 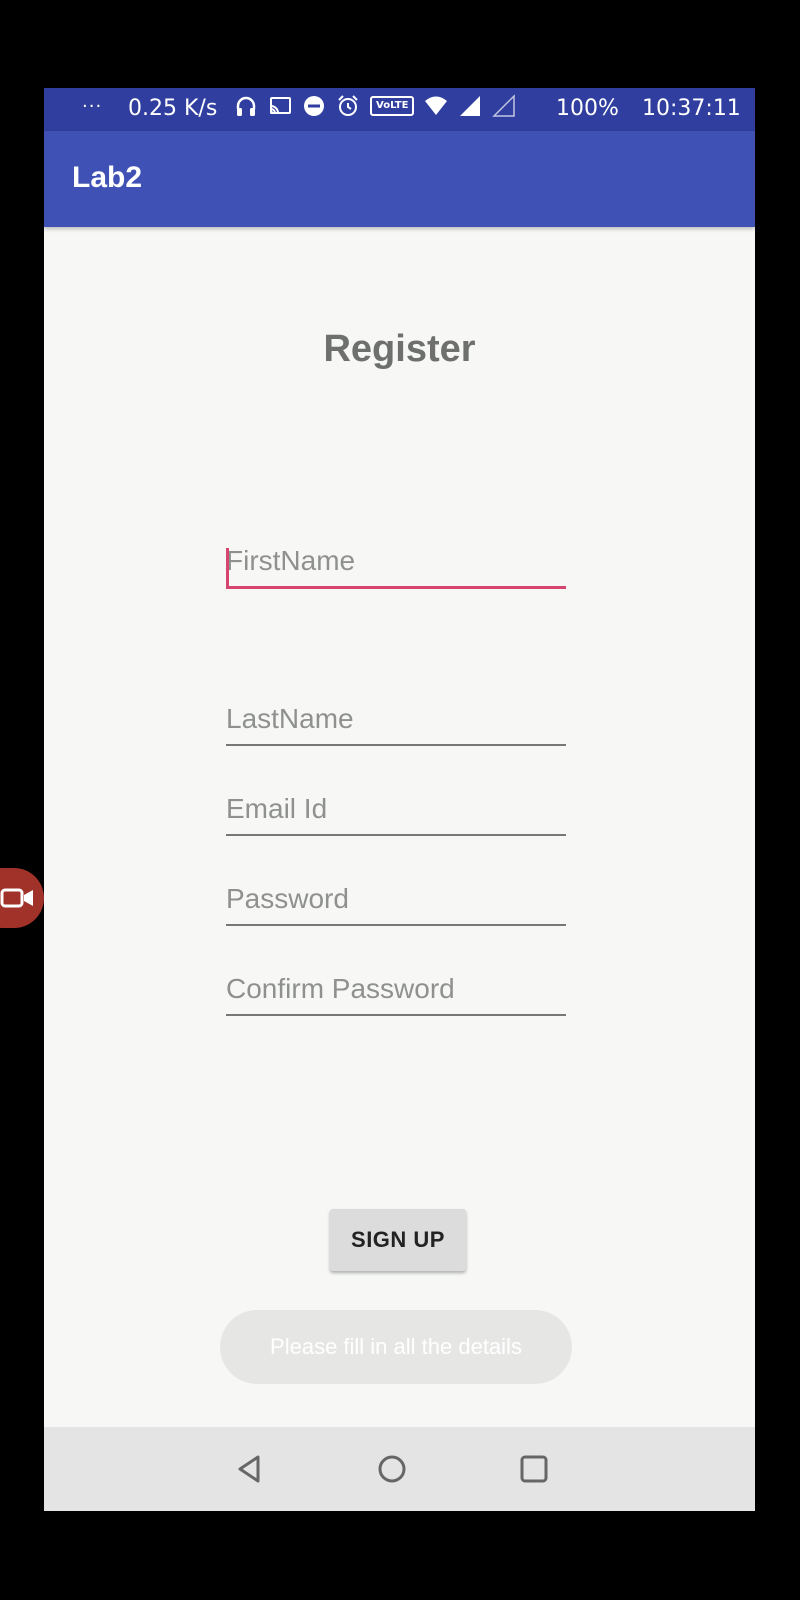 I want to click on headphones-icon, so click(x=246, y=106).